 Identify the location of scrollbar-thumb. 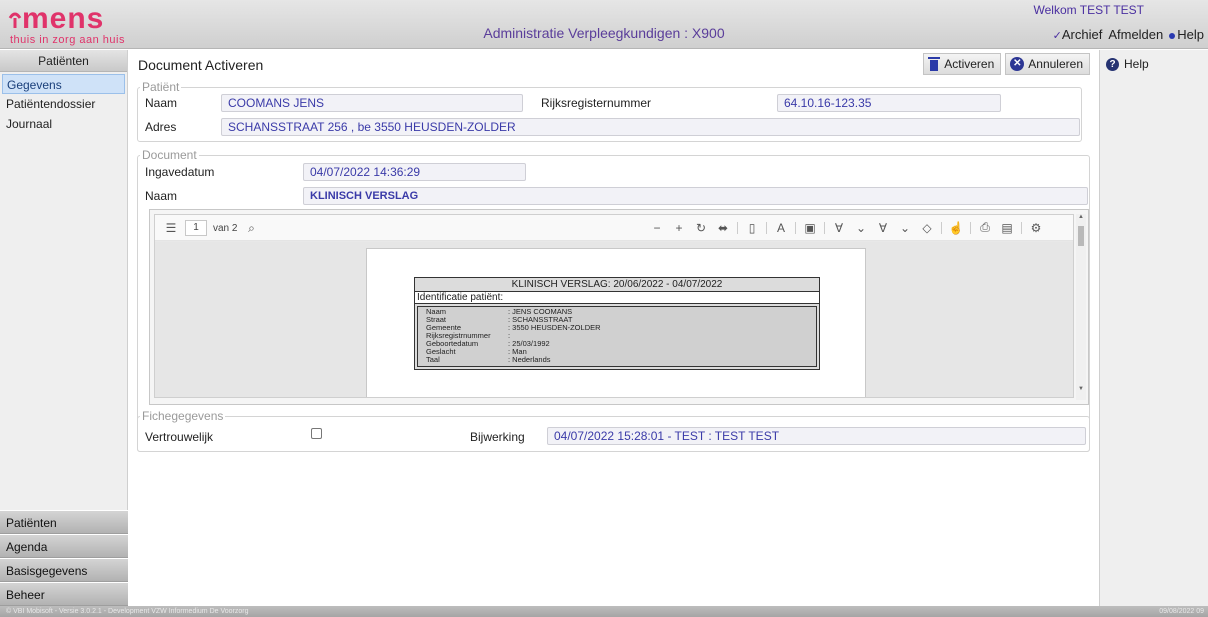
(1081, 236).